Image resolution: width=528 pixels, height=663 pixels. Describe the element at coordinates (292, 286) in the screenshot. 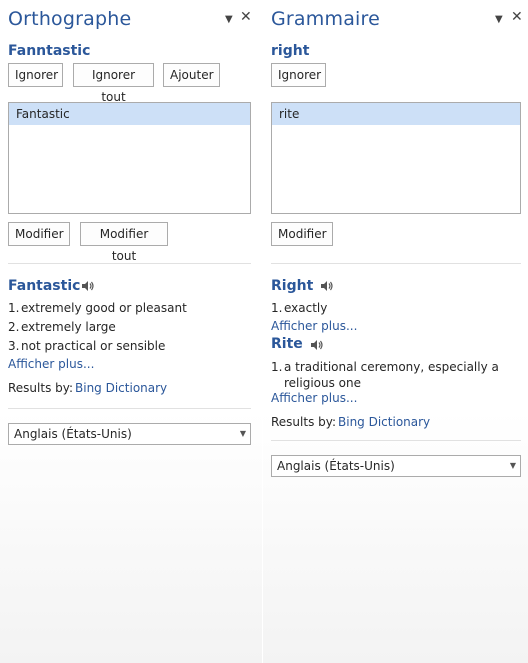

I see `definition-word: Right` at that location.